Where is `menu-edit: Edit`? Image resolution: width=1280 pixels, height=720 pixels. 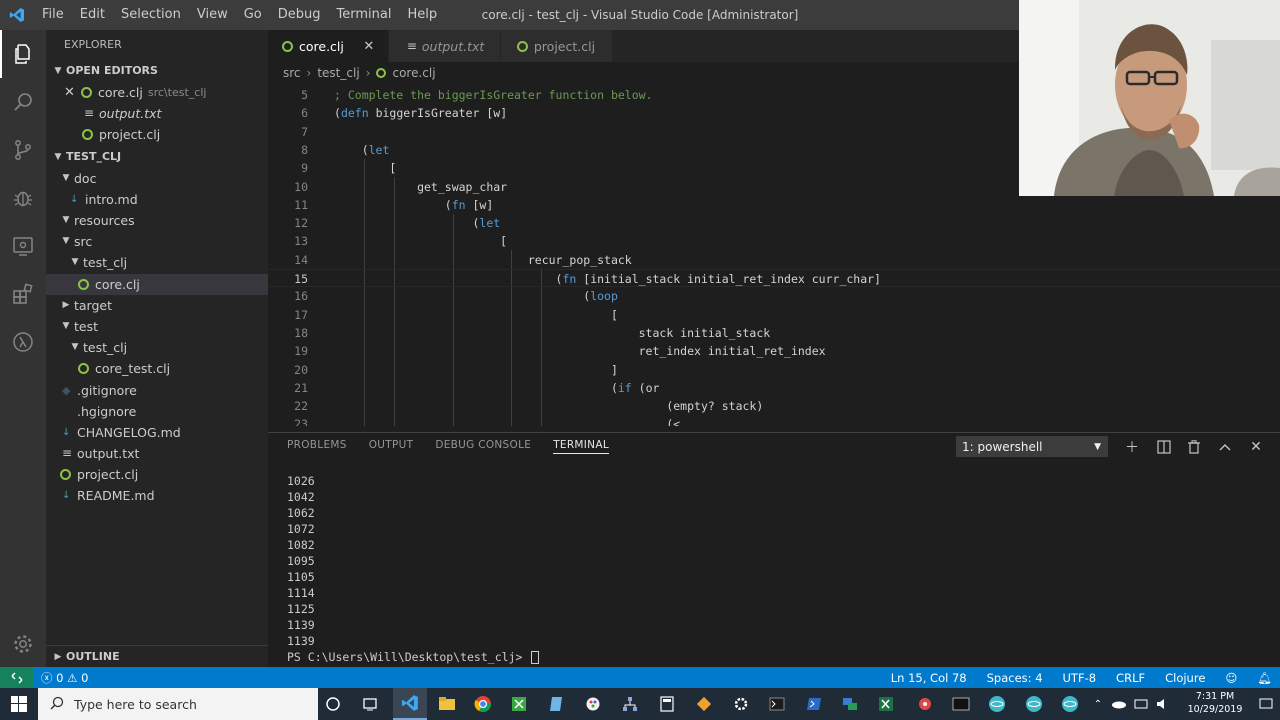
menu-edit: Edit is located at coordinates (92, 15).